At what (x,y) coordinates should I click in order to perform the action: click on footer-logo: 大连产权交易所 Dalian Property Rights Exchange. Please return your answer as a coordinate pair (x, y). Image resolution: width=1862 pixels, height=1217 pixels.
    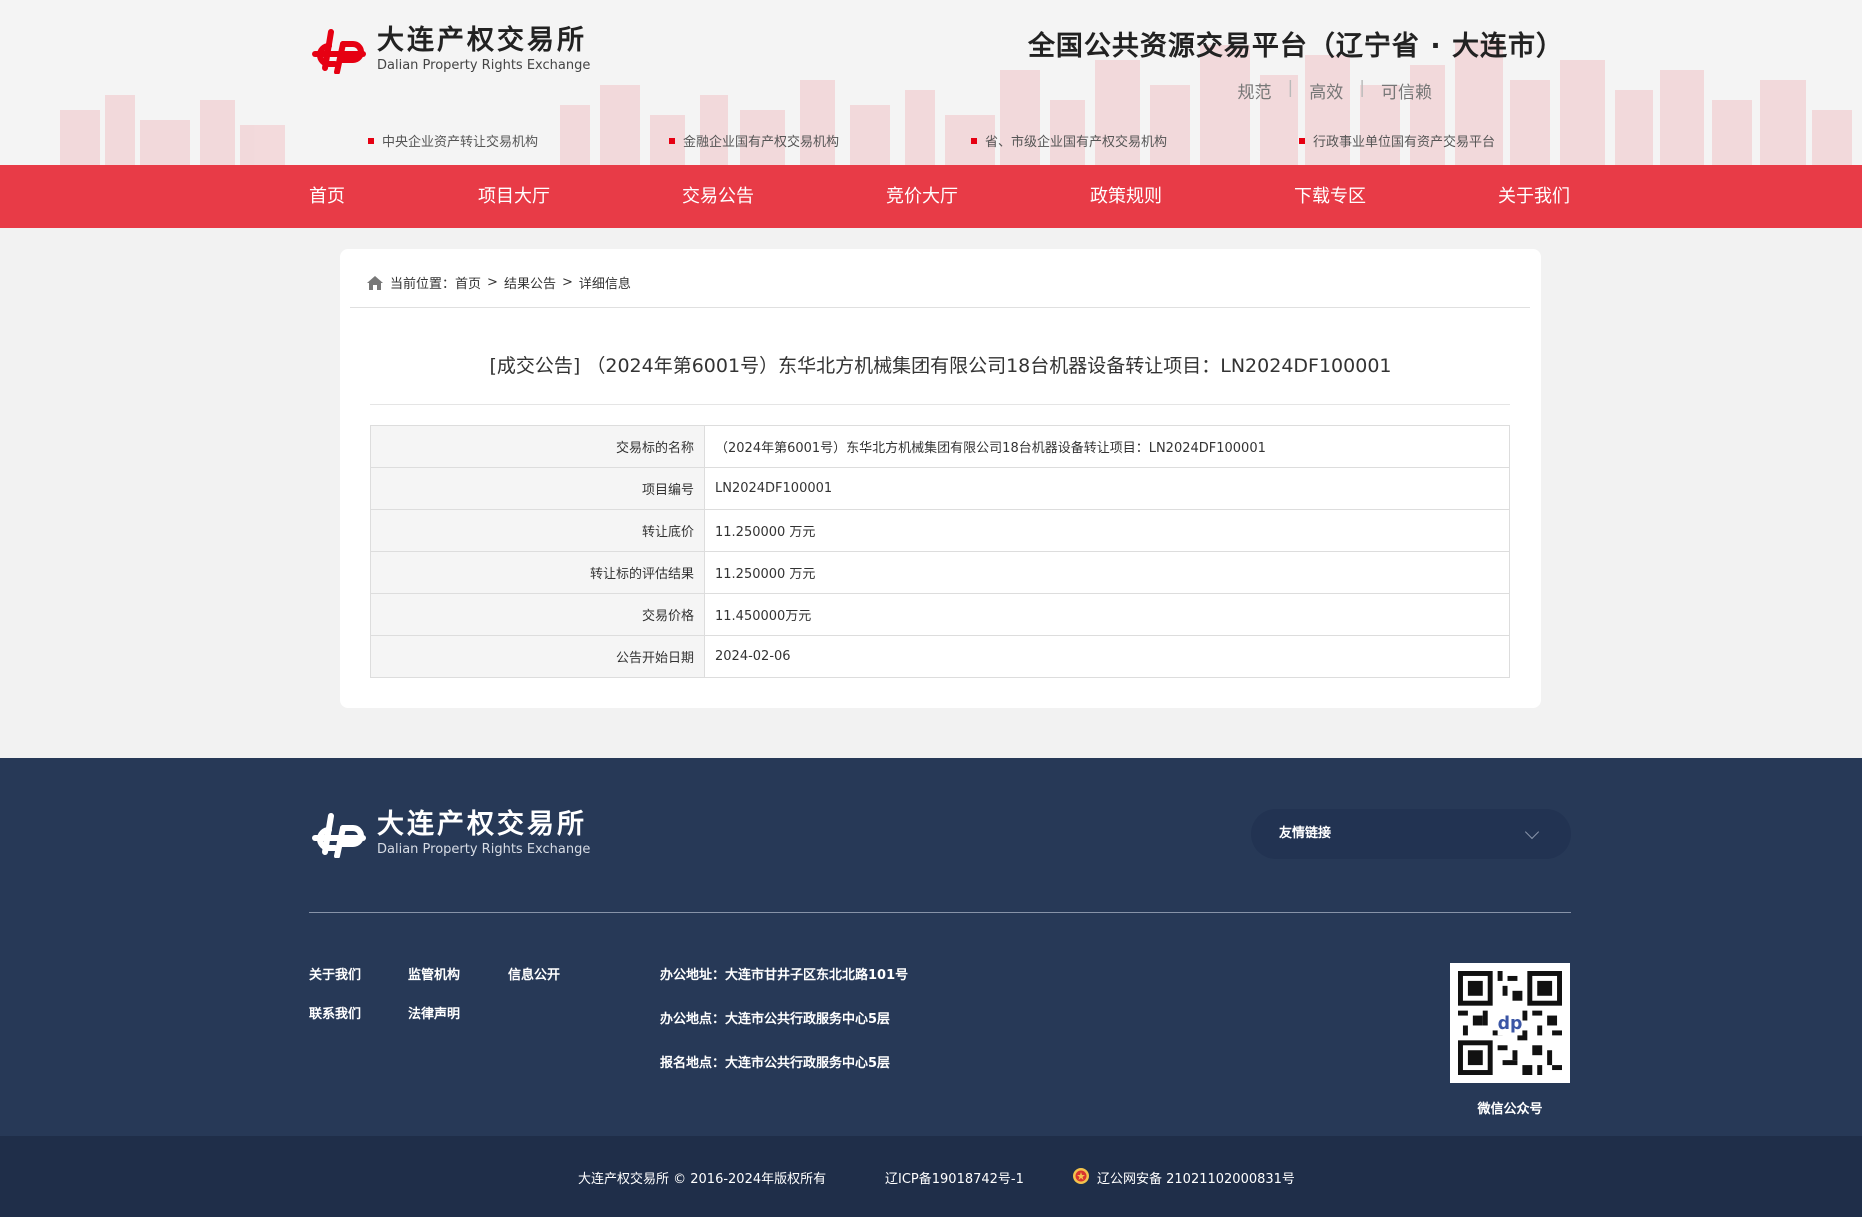
    Looking at the image, I should click on (449, 833).